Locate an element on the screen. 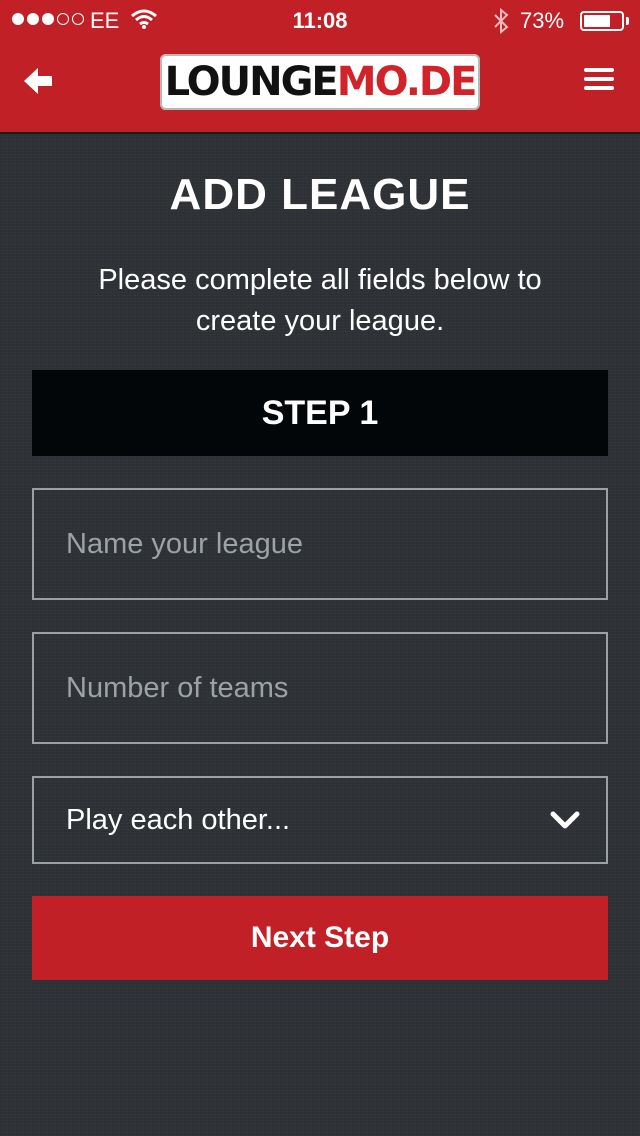 This screenshot has width=640, height=1136. menu-button is located at coordinates (601, 81).